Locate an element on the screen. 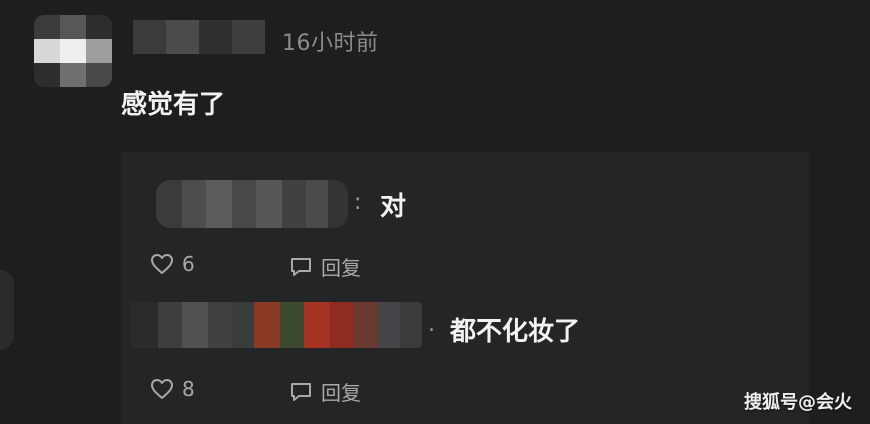 Image resolution: width=870 pixels, height=424 pixels. reply-text: 都不化妆了 is located at coordinates (515, 332).